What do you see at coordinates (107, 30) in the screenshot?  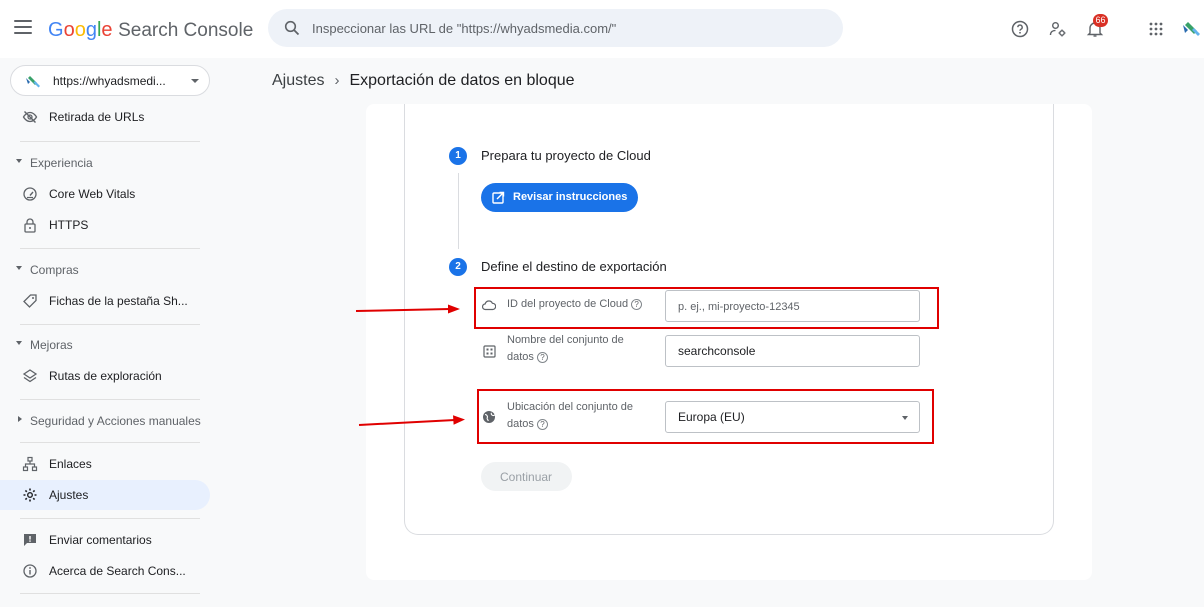 I see `logo-letter: e` at bounding box center [107, 30].